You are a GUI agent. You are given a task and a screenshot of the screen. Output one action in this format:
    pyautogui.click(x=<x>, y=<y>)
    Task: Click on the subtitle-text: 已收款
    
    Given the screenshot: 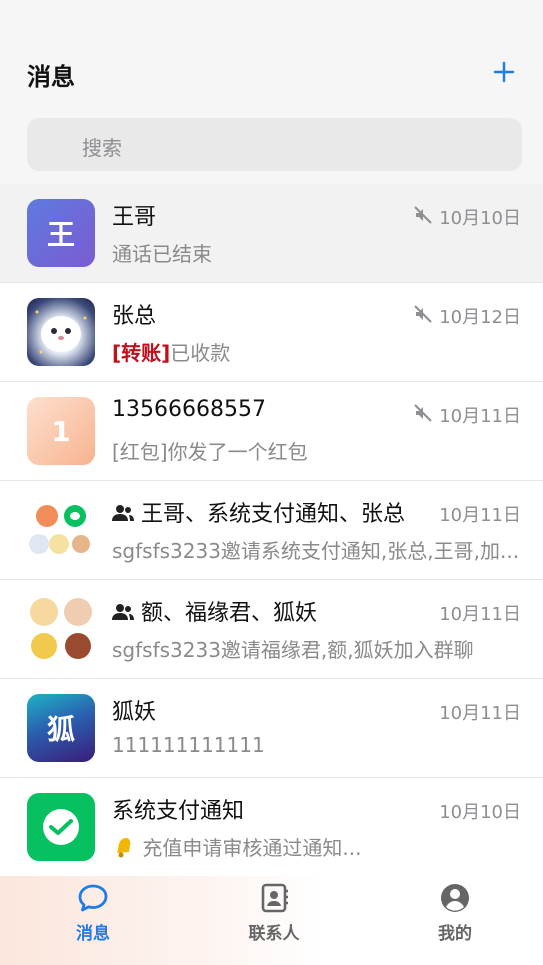 What is the action you would take?
    pyautogui.click(x=200, y=353)
    